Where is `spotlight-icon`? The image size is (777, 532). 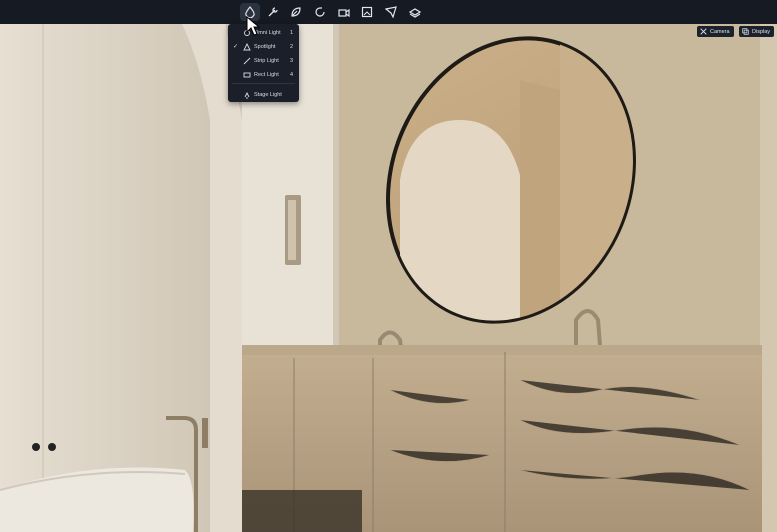
spotlight-icon is located at coordinates (247, 46).